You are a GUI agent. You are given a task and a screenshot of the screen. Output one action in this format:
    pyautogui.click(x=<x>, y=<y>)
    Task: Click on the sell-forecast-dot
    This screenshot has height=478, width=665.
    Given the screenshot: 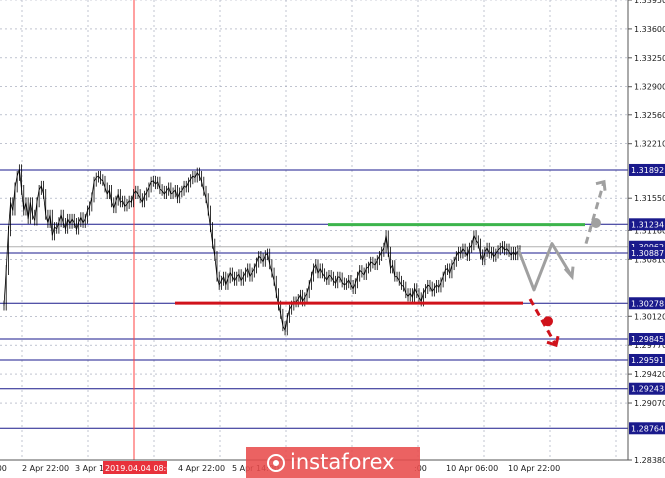 What is the action you would take?
    pyautogui.click(x=548, y=321)
    